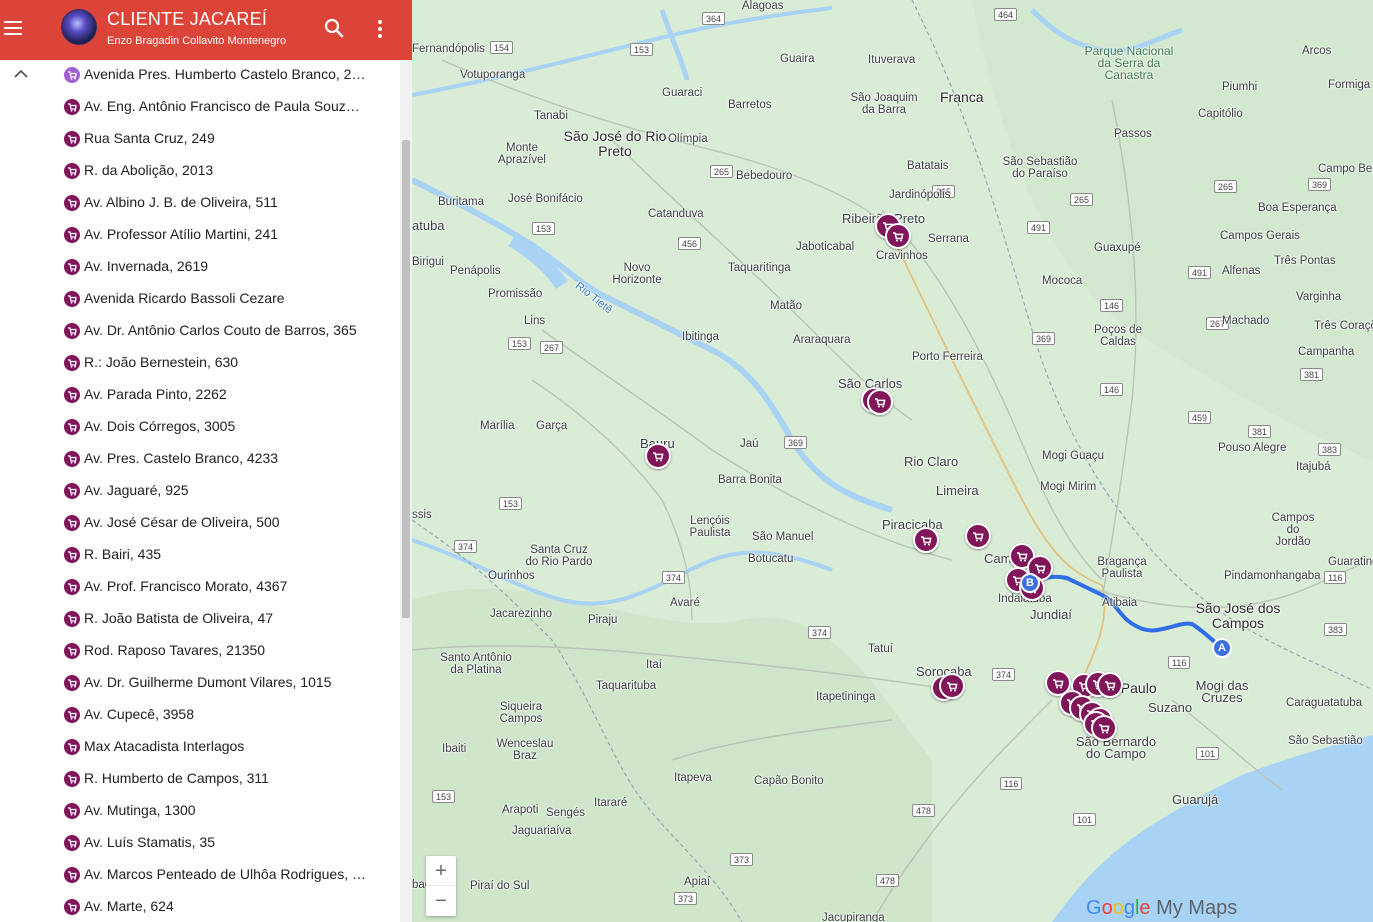 The image size is (1373, 922). What do you see at coordinates (1068, 487) in the screenshot?
I see `place-label: Mogi Mirim` at bounding box center [1068, 487].